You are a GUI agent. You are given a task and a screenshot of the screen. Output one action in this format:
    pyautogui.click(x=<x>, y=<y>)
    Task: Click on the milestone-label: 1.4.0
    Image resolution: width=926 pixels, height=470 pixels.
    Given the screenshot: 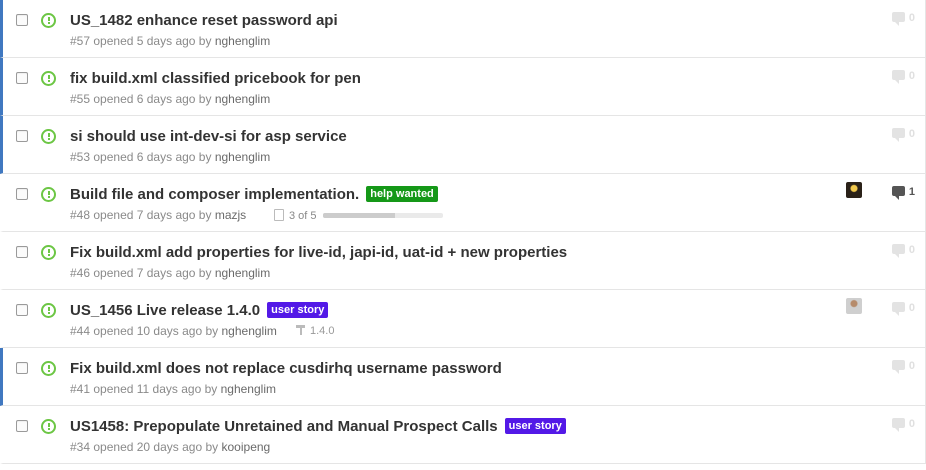 What is the action you would take?
    pyautogui.click(x=322, y=331)
    